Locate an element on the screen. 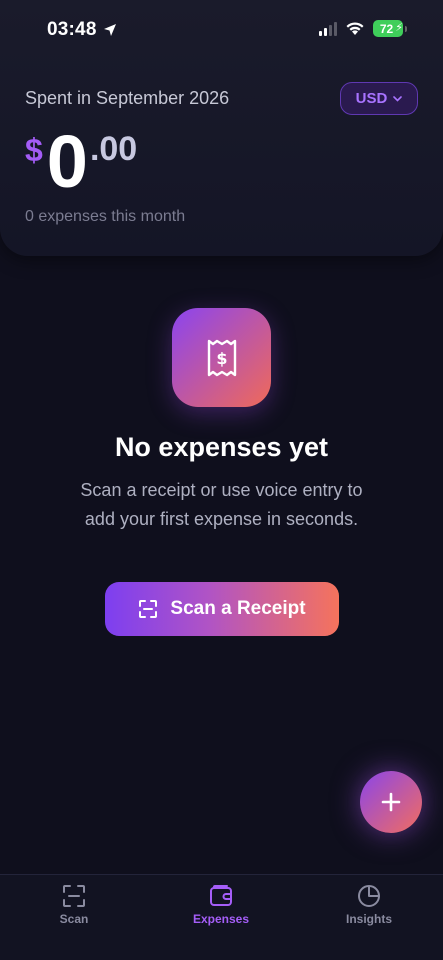  plus-icon is located at coordinates (391, 802).